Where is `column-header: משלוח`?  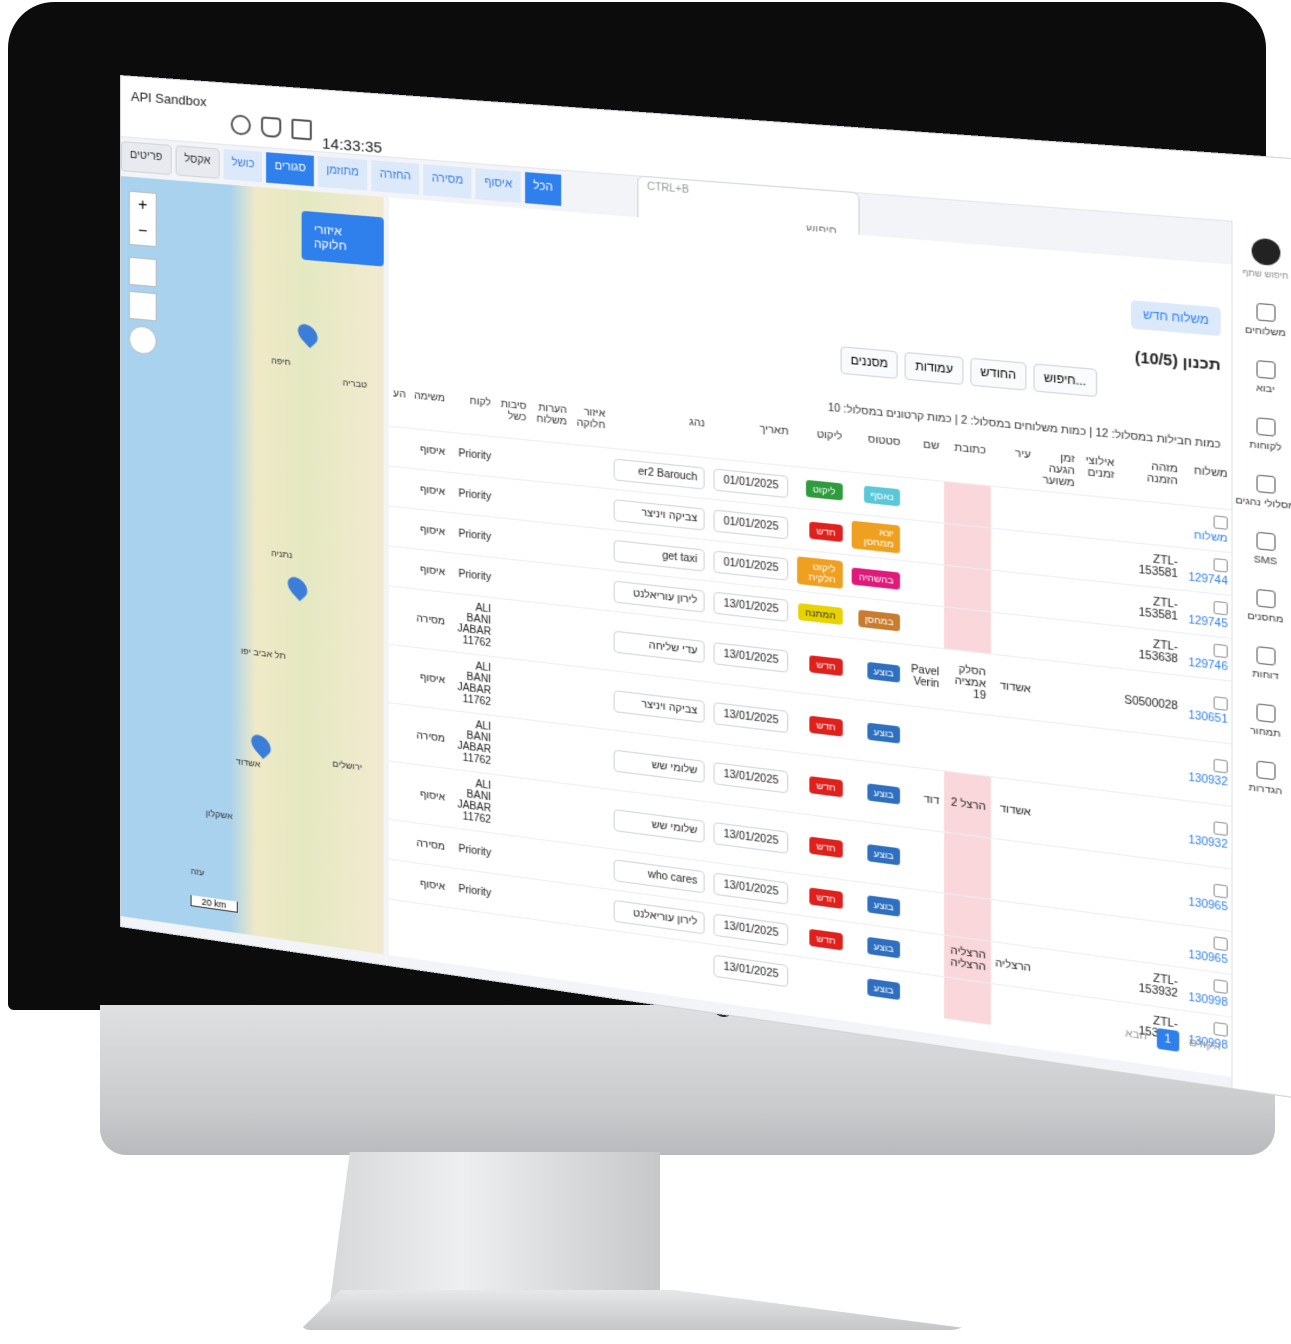
column-header: משלוח is located at coordinates (1208, 485).